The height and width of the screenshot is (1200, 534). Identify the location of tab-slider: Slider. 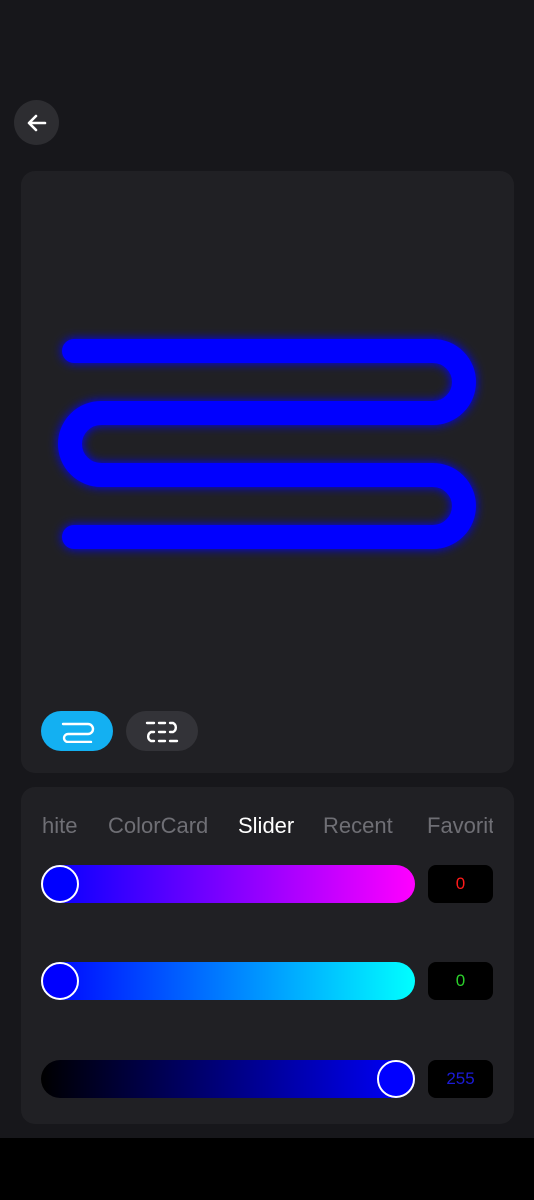
(266, 826).